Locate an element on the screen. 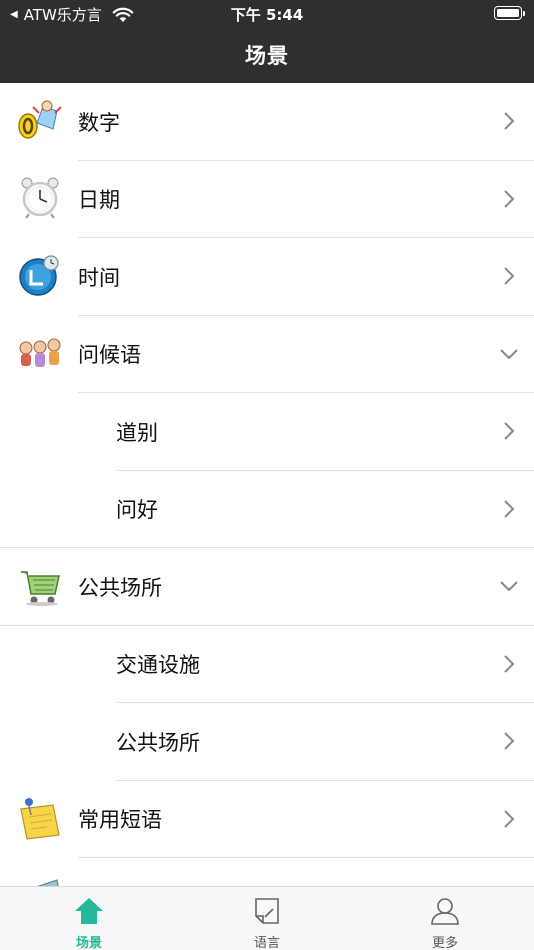  list-item-label: 日期 is located at coordinates (99, 200).